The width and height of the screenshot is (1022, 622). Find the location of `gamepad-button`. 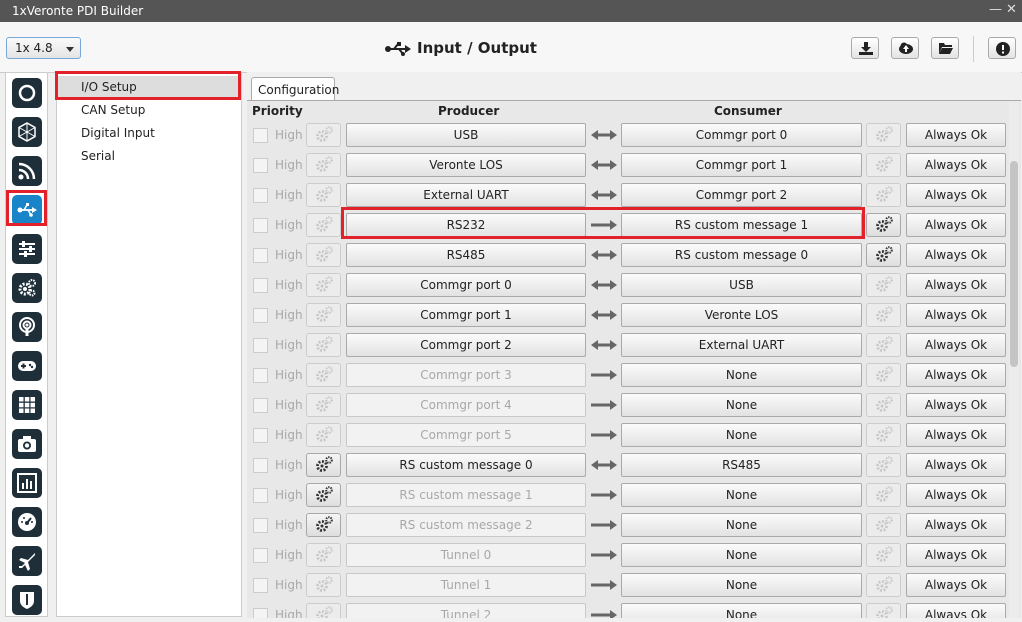

gamepad-button is located at coordinates (27, 366).